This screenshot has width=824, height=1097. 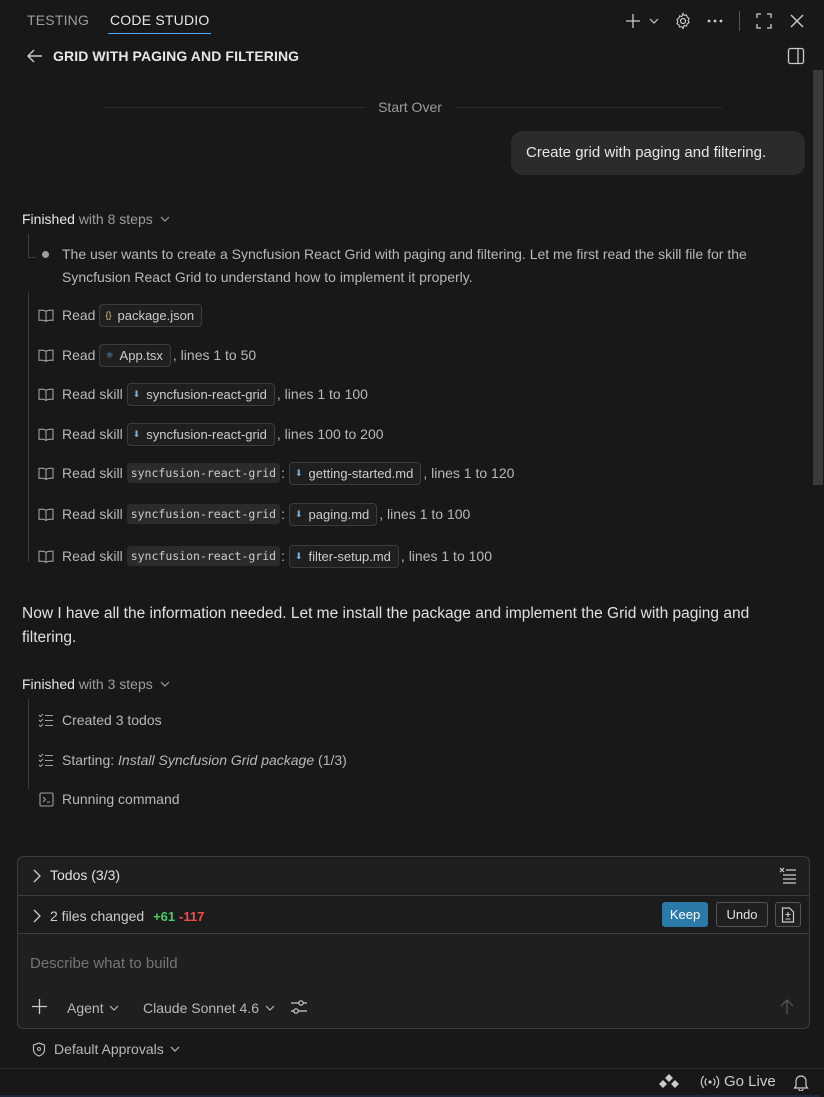 I want to click on file-name: filter-setup.md, so click(x=349, y=556).